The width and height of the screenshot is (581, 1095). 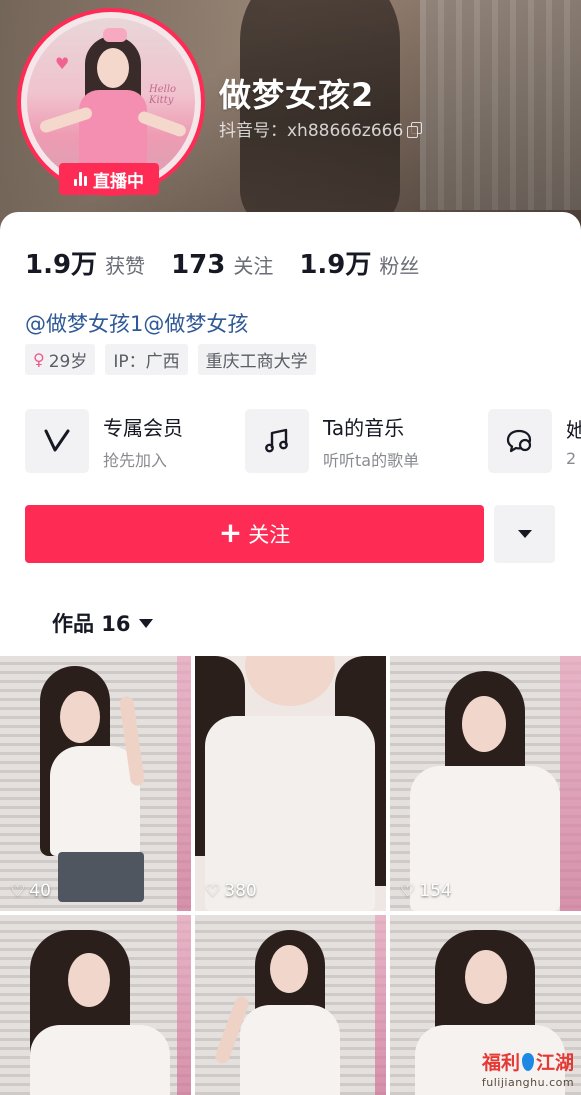 What do you see at coordinates (101, 877) in the screenshot?
I see `video-figure-shorts` at bounding box center [101, 877].